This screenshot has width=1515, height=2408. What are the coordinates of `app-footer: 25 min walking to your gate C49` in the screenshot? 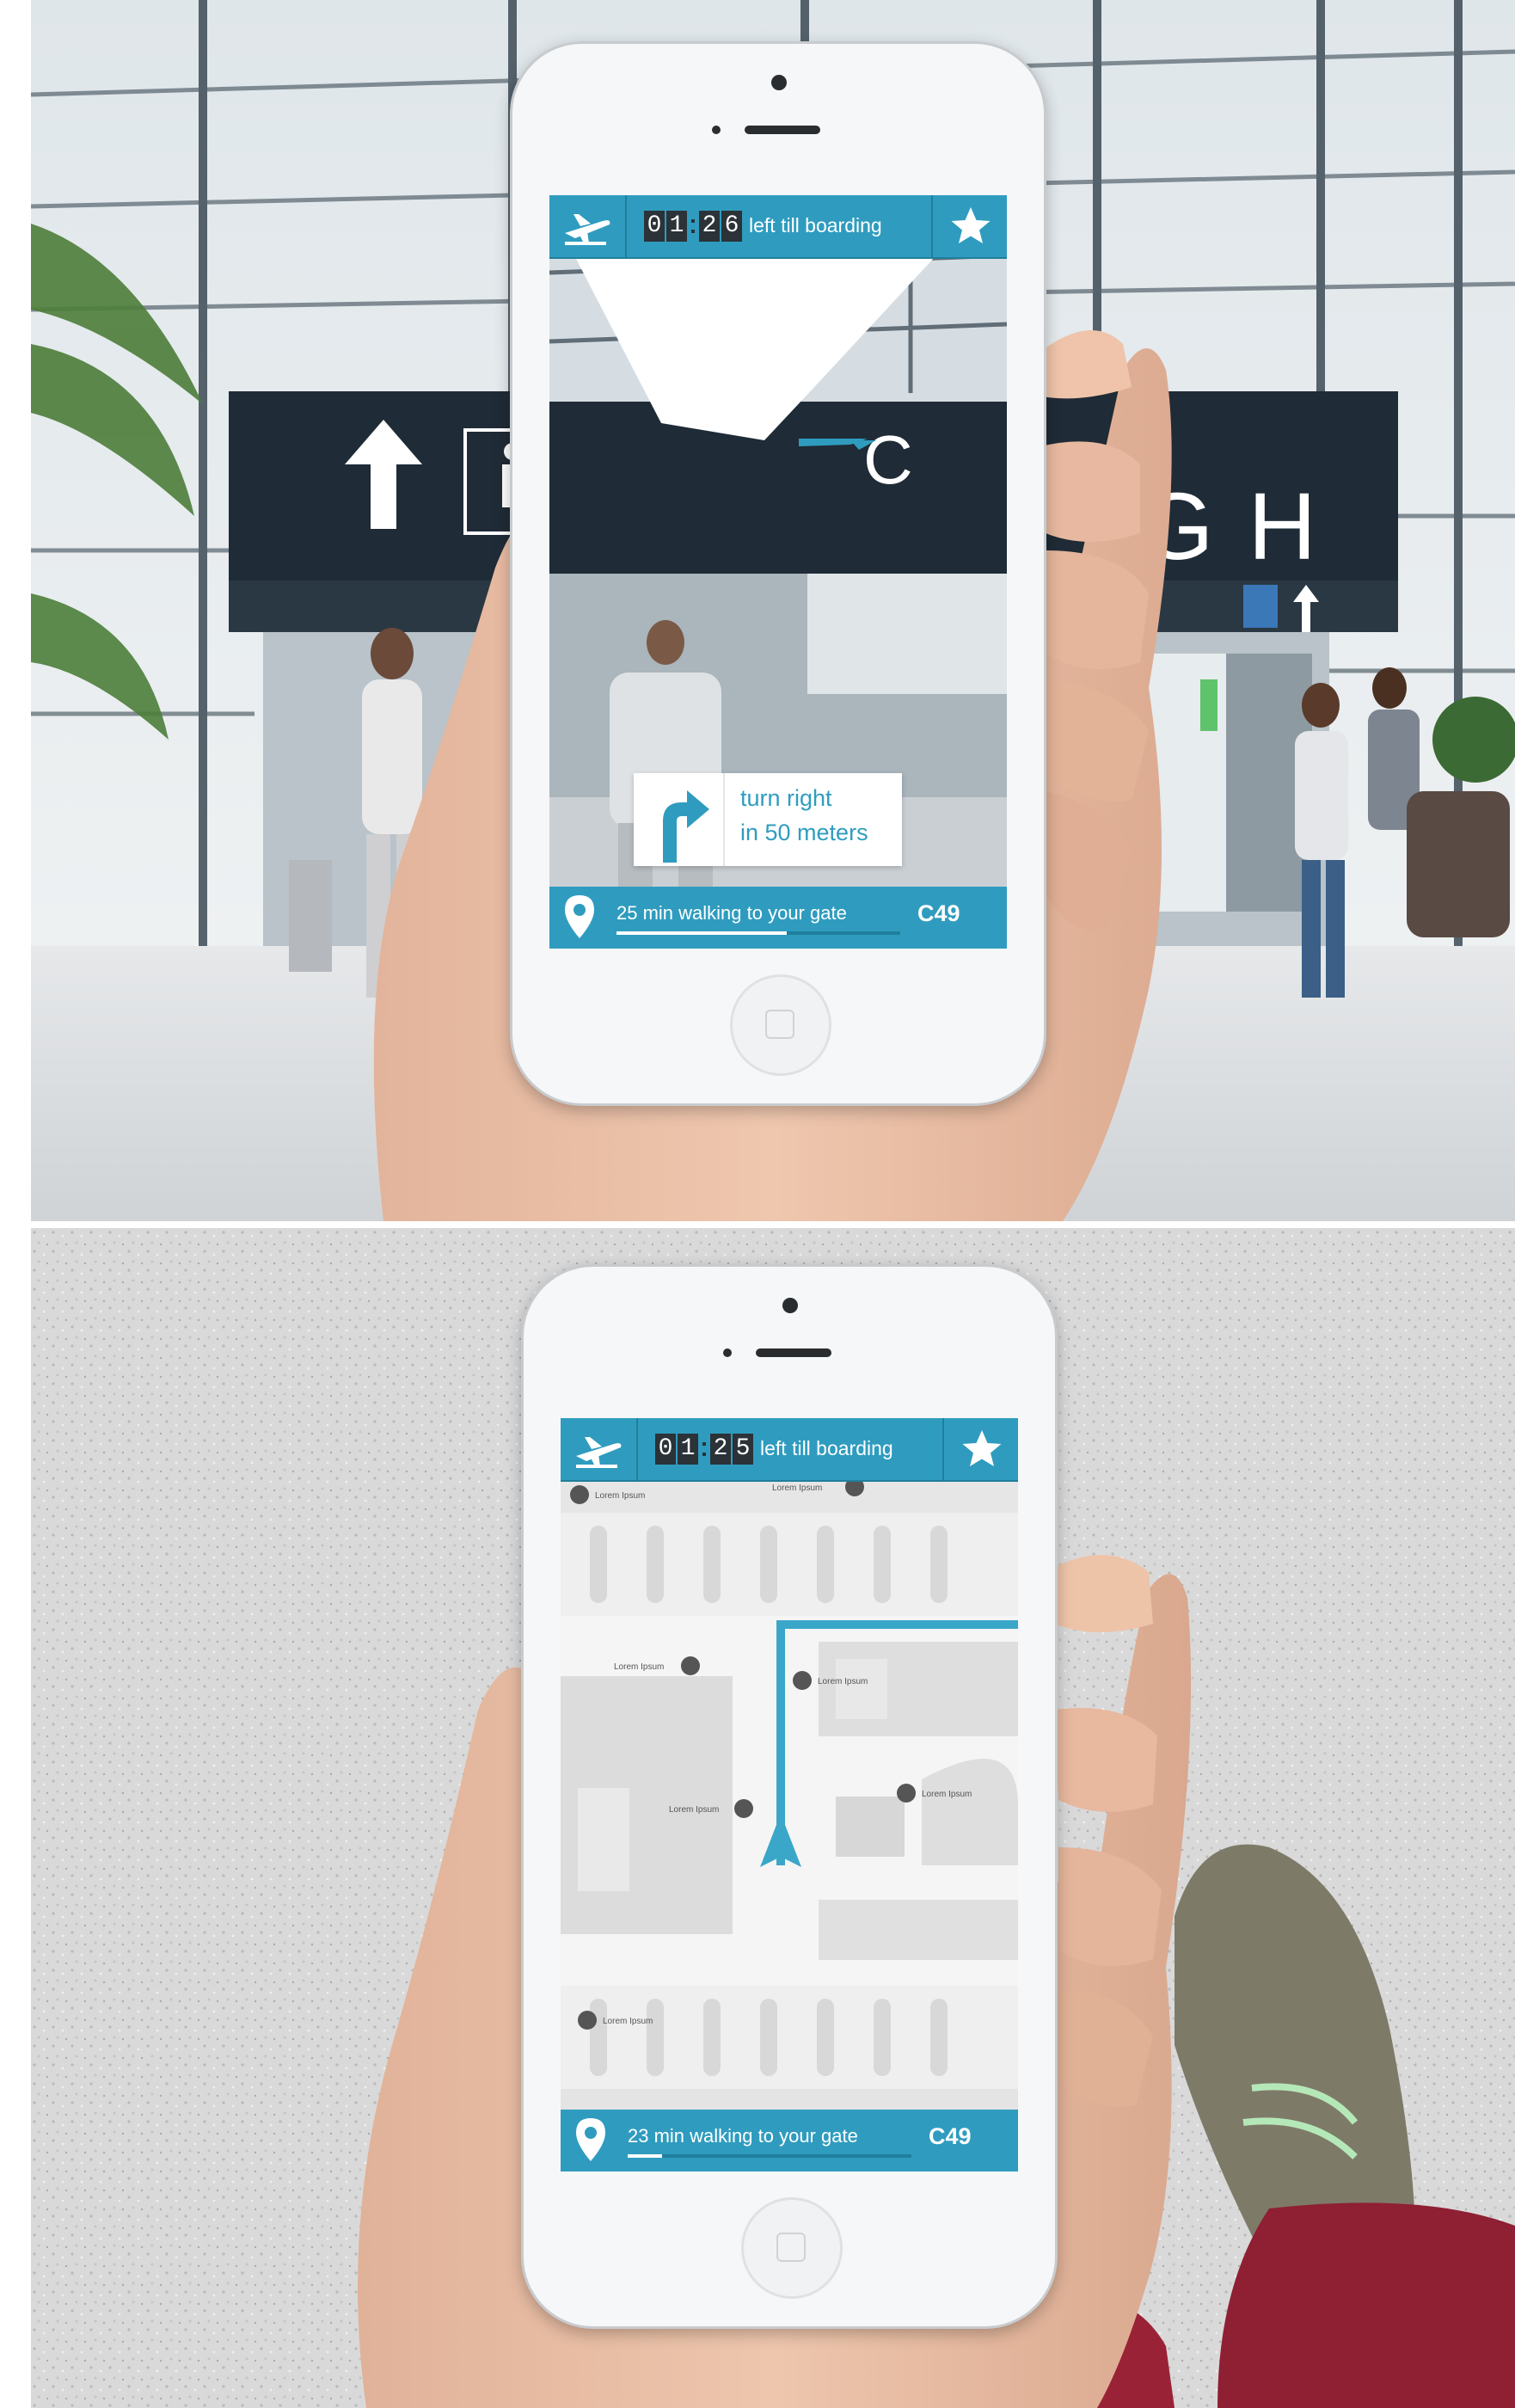 It's located at (778, 918).